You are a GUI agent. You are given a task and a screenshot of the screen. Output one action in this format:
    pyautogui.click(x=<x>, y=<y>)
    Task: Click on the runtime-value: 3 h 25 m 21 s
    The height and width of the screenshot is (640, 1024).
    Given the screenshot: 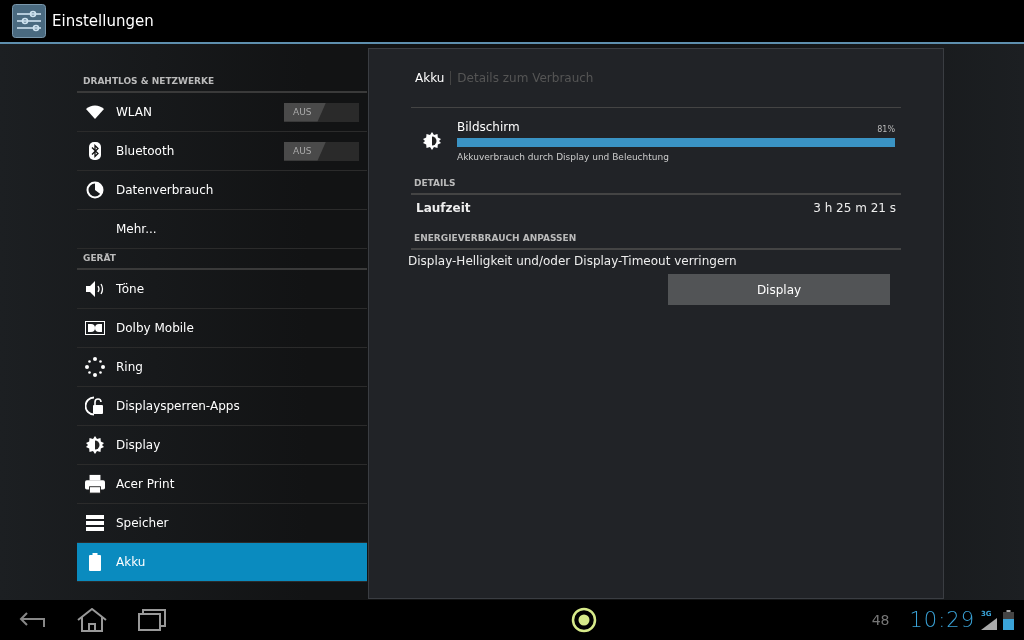 What is the action you would take?
    pyautogui.click(x=854, y=208)
    